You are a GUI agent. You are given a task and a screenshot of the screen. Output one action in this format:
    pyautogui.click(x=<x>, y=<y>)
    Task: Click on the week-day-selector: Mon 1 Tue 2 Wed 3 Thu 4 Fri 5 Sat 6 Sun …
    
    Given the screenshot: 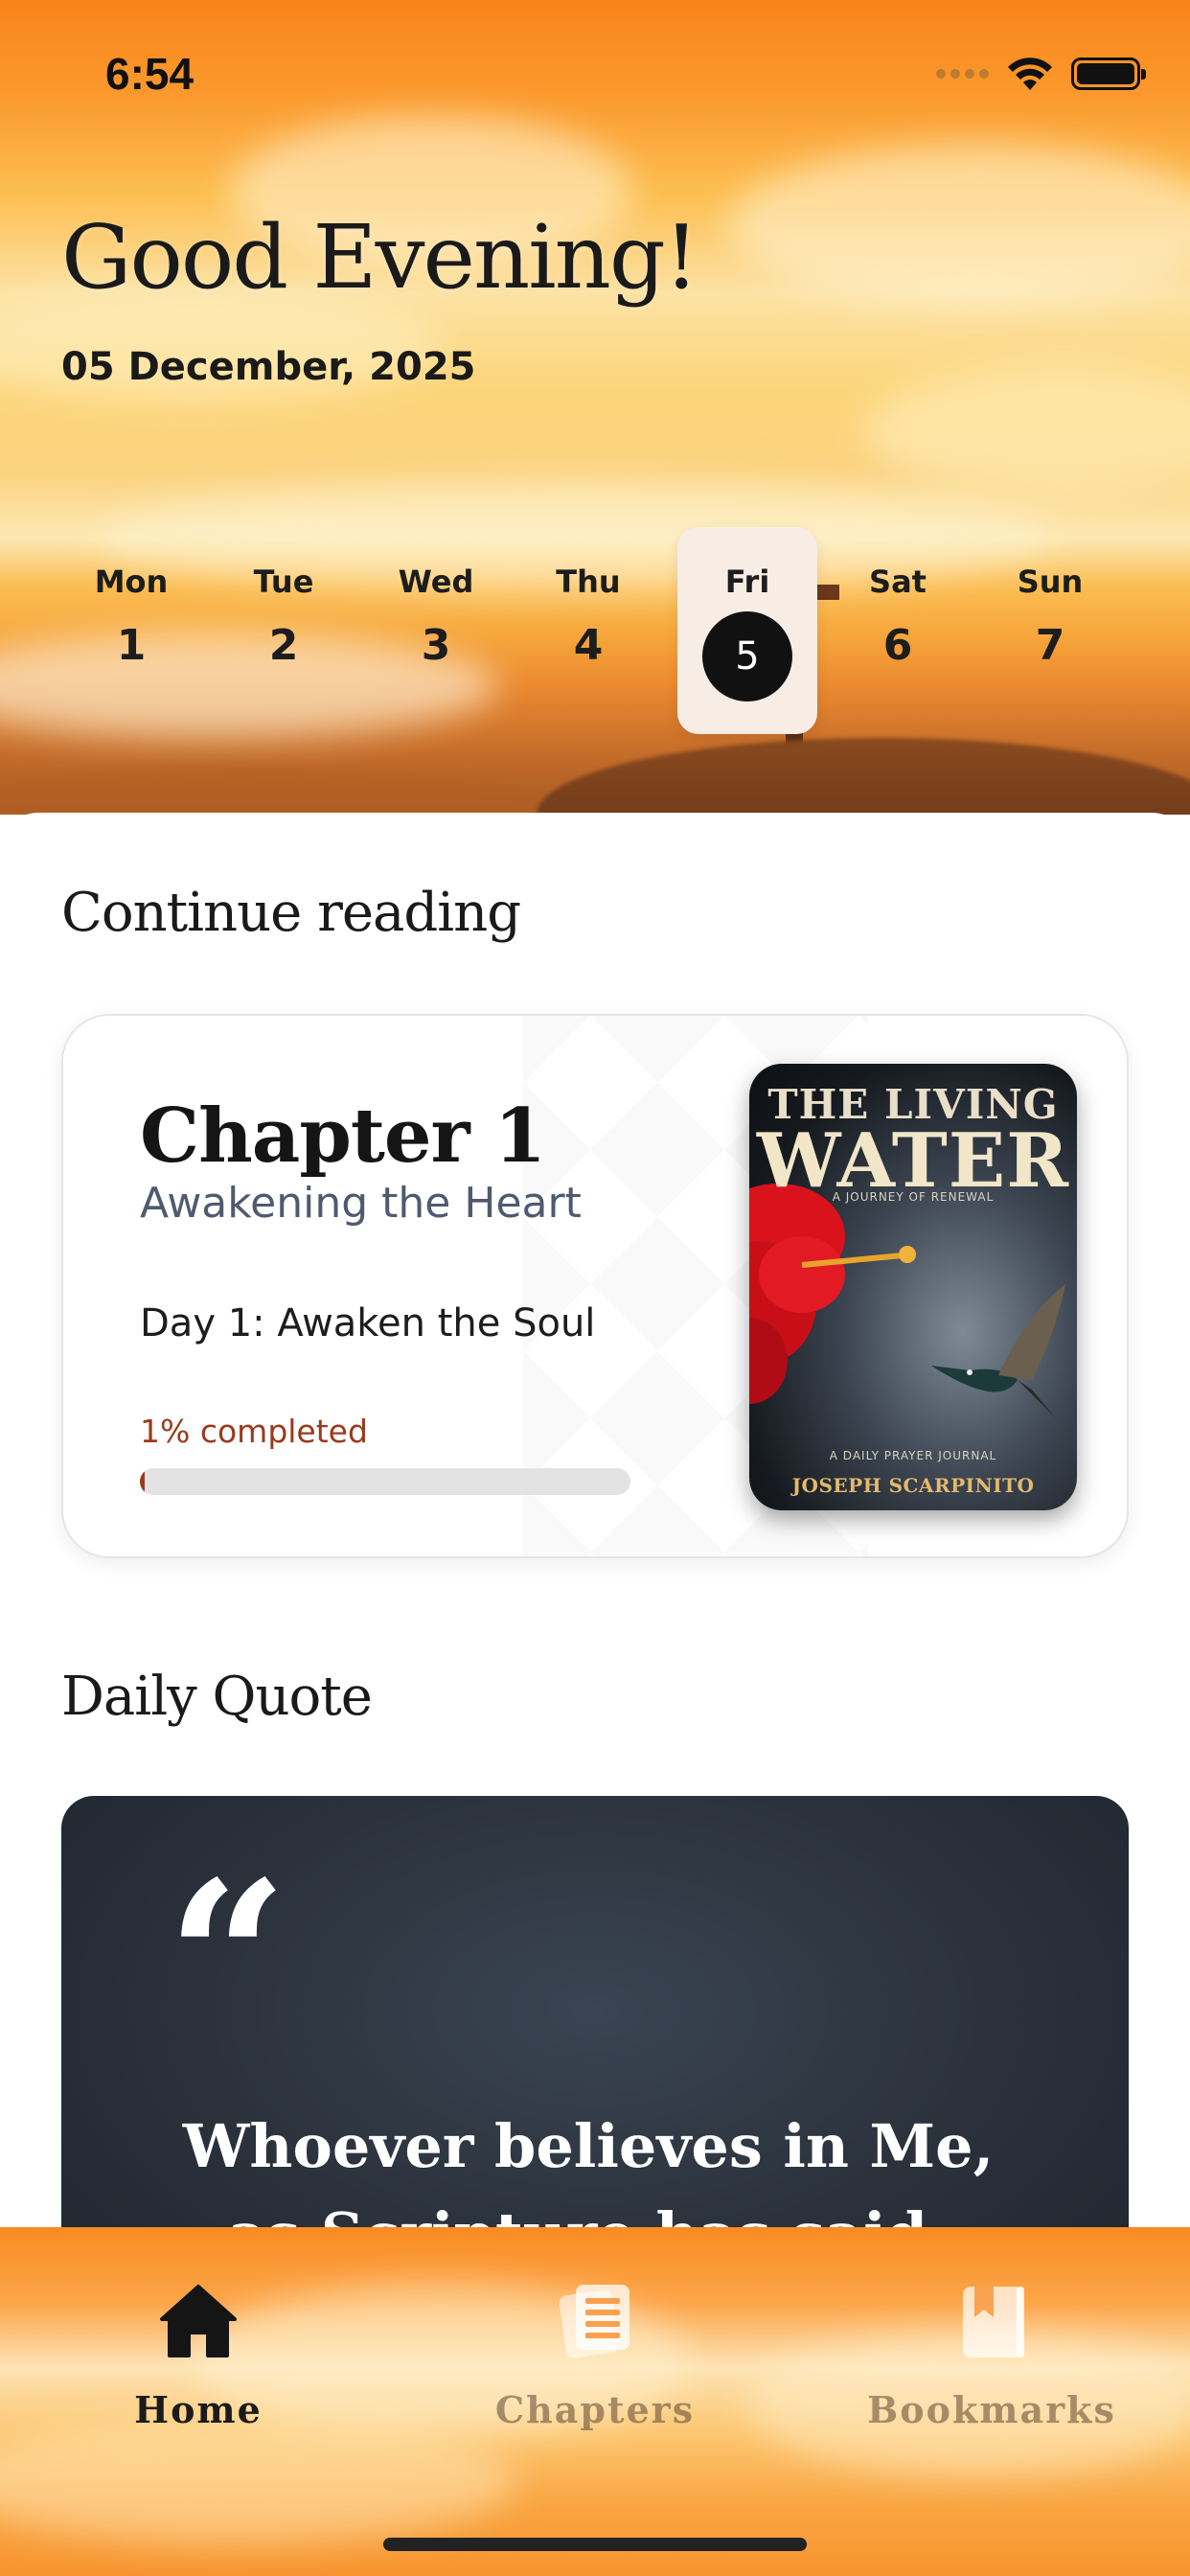 What is the action you would take?
    pyautogui.click(x=595, y=630)
    